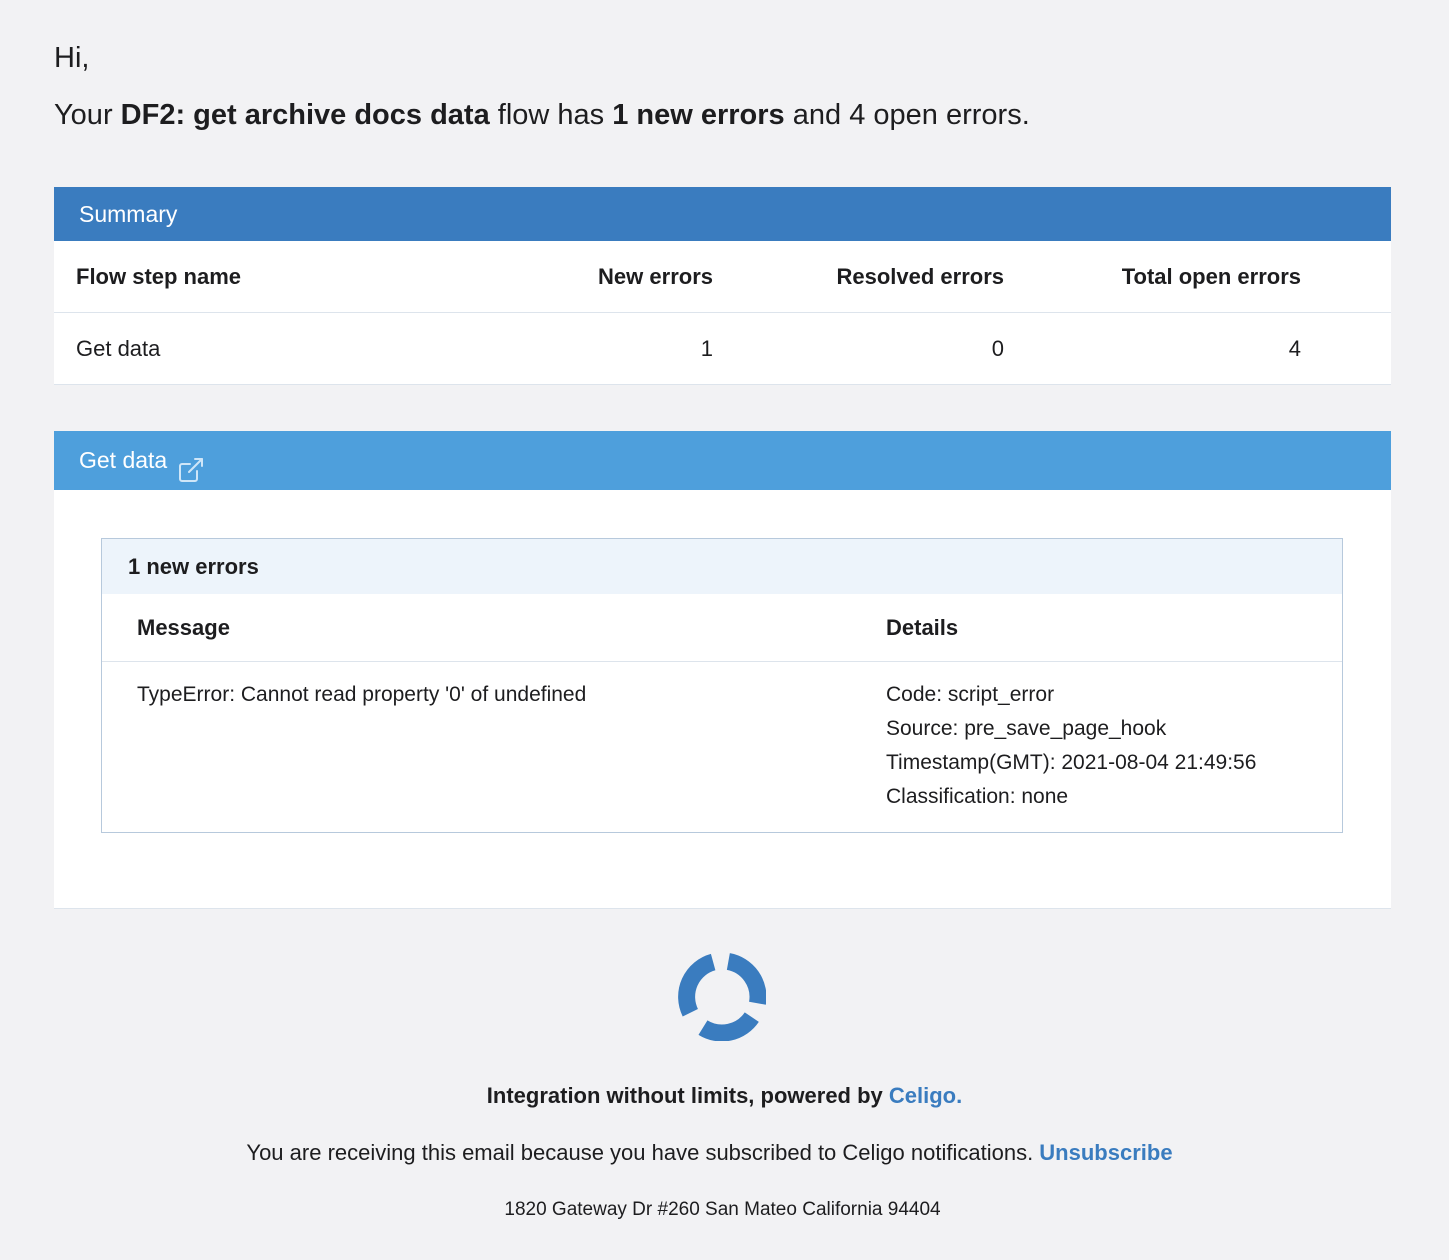 Image resolution: width=1449 pixels, height=1260 pixels. What do you see at coordinates (1071, 762) in the screenshot?
I see `error-timestamp: Timestamp(GMT): 2021-08-04 21:49:56` at bounding box center [1071, 762].